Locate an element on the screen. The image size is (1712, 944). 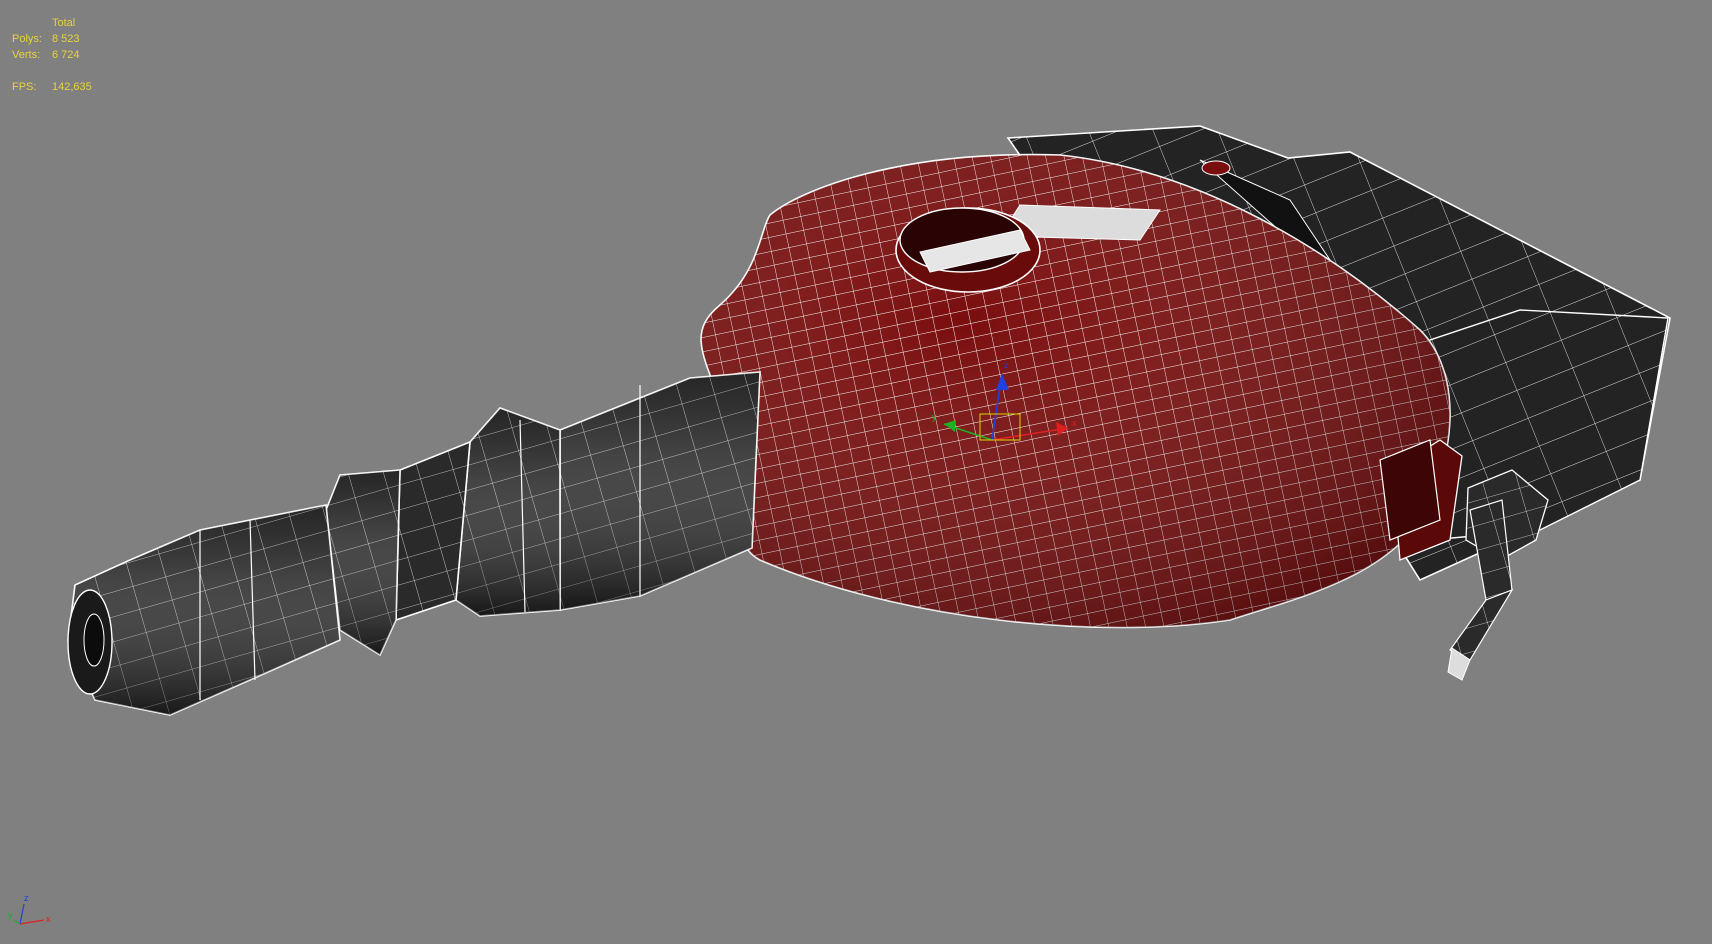
verts-value: 6 724 is located at coordinates (66, 55).